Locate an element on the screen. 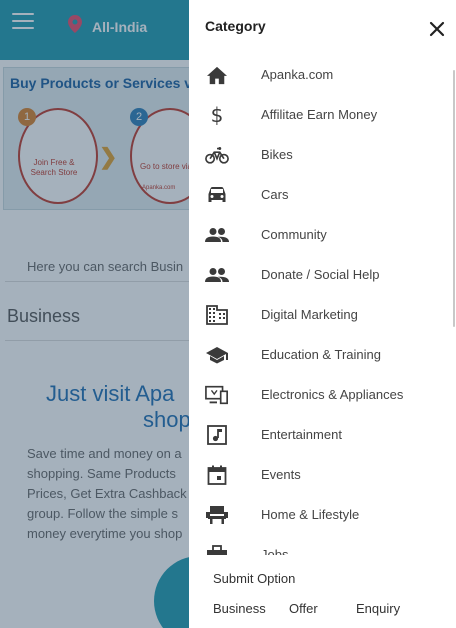 This screenshot has height=628, width=456. category-item-community: Community is located at coordinates (320, 235).